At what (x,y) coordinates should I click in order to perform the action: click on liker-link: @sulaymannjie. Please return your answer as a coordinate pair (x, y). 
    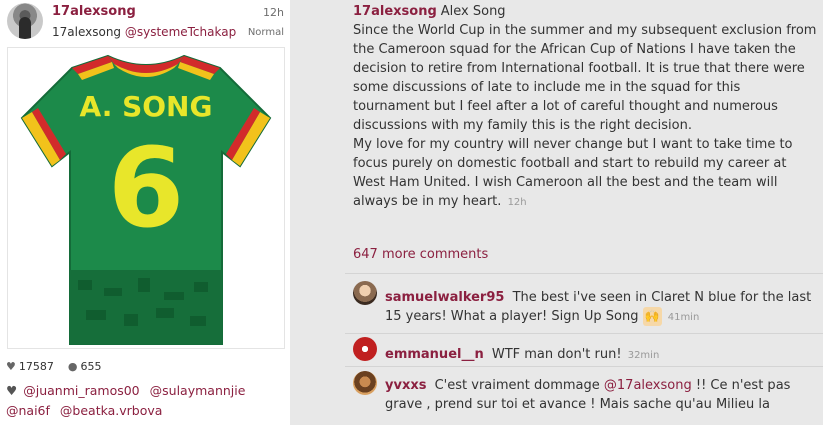
    Looking at the image, I should click on (198, 390).